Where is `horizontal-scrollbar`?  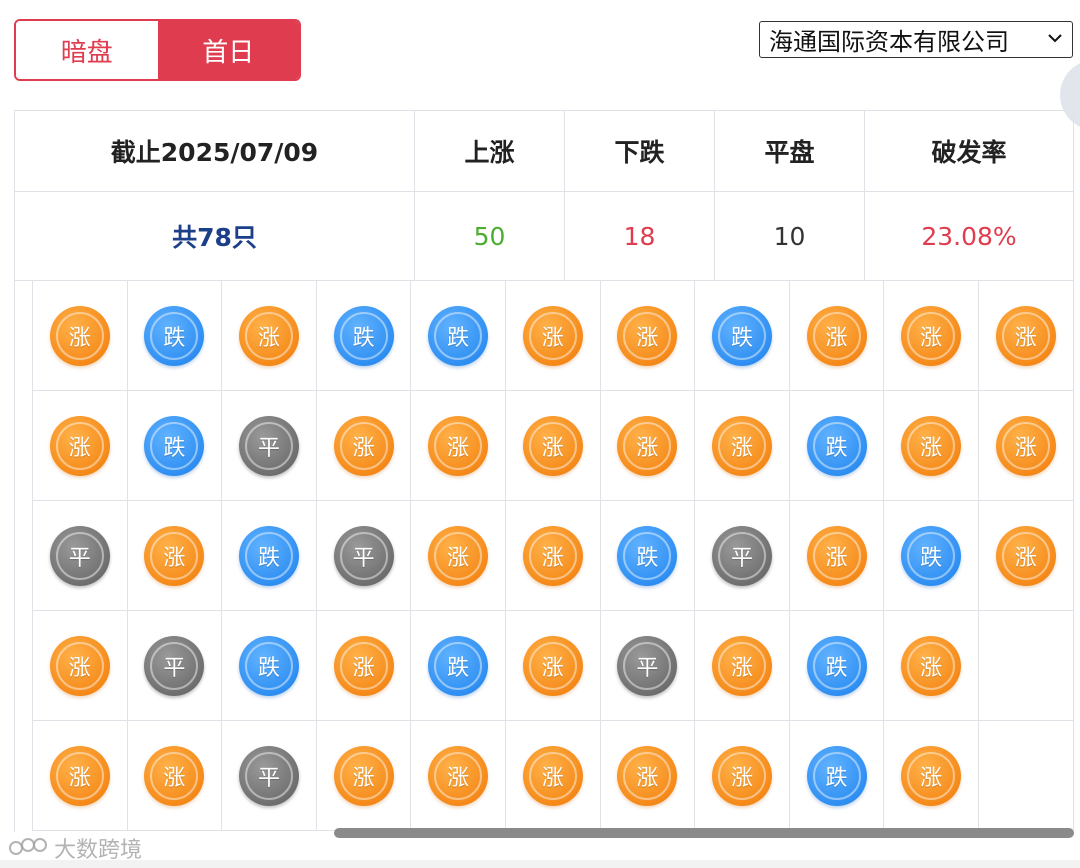
horizontal-scrollbar is located at coordinates (704, 833).